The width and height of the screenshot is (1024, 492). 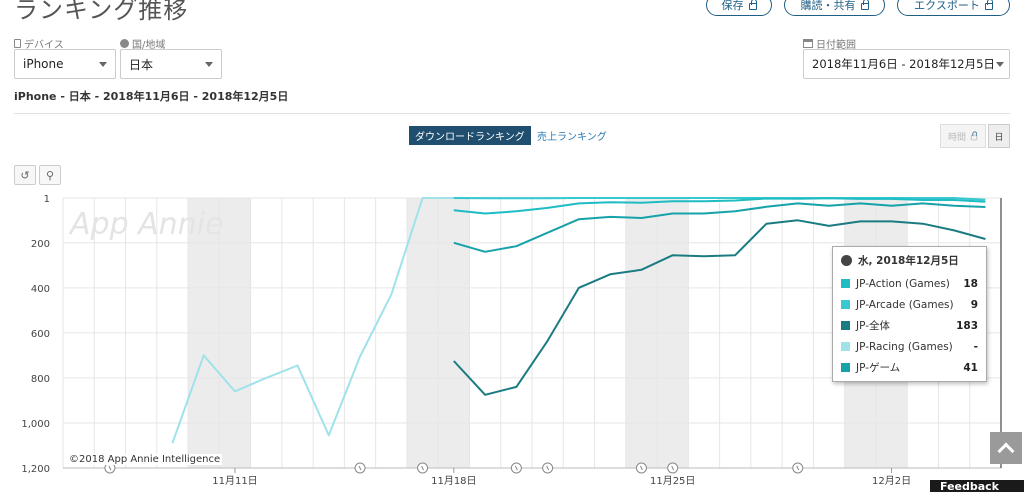 I want to click on subscribe-share-button: 購読・共有, so click(x=834, y=8).